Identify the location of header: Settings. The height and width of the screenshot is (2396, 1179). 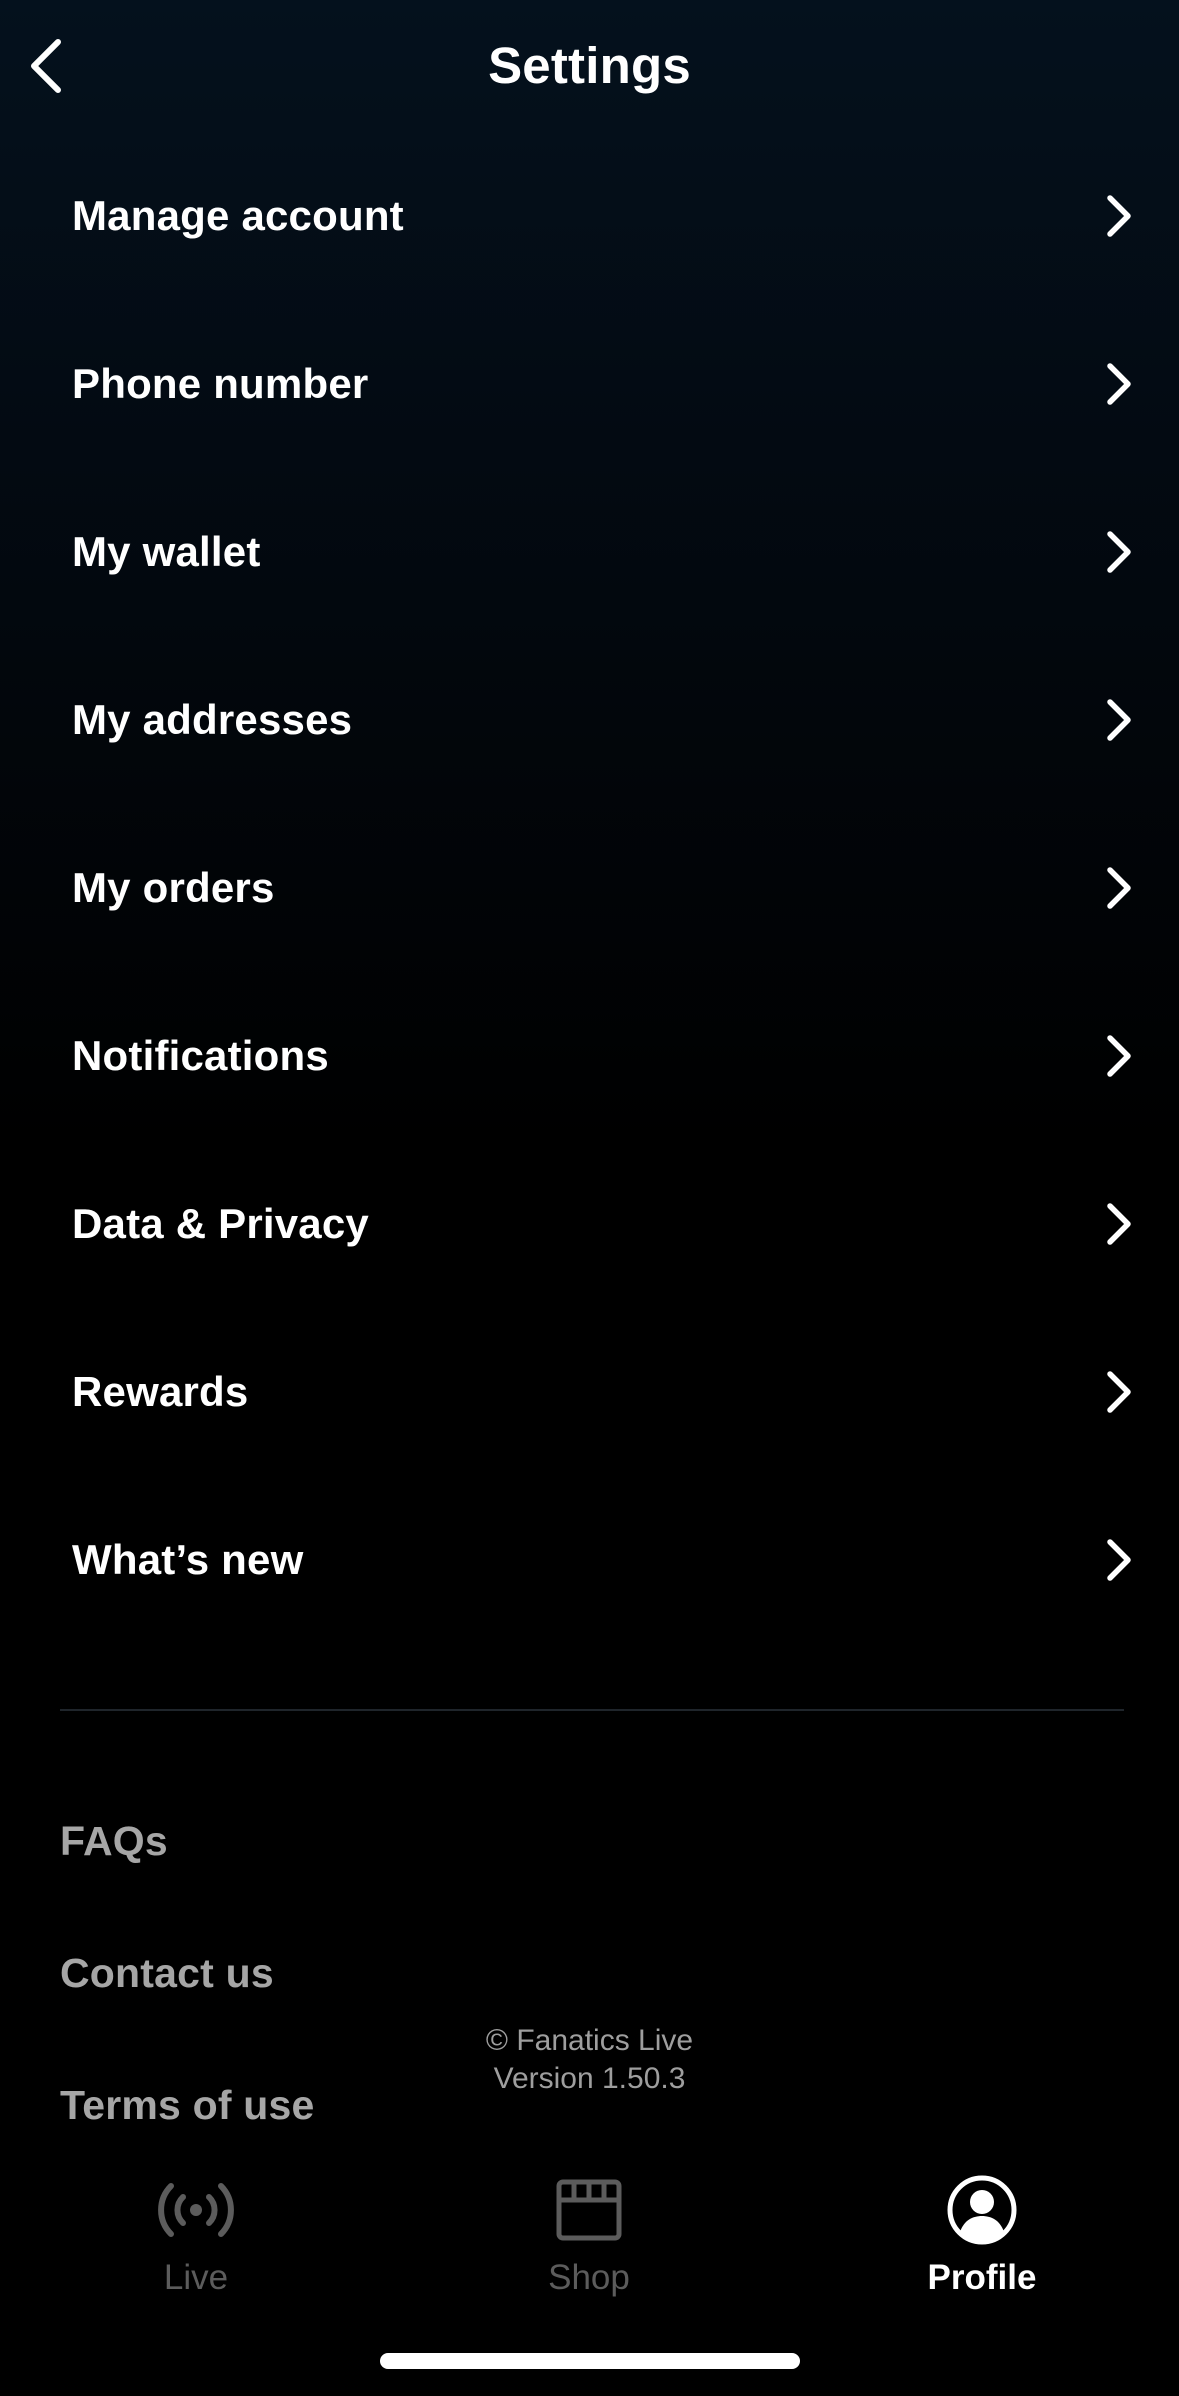
(589, 66).